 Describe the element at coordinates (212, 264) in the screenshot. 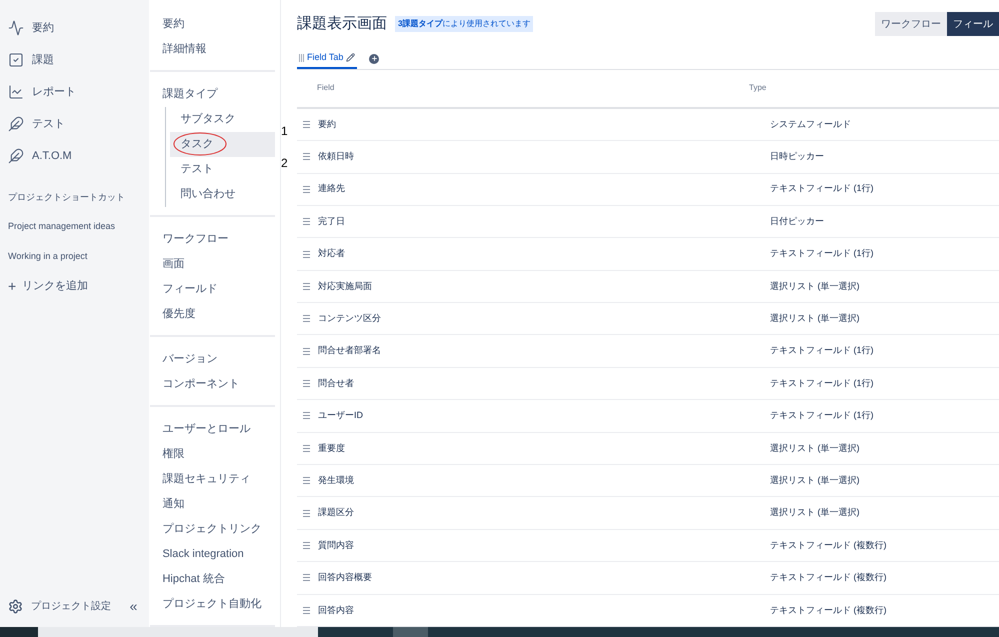

I see `nav-item: 画面` at that location.